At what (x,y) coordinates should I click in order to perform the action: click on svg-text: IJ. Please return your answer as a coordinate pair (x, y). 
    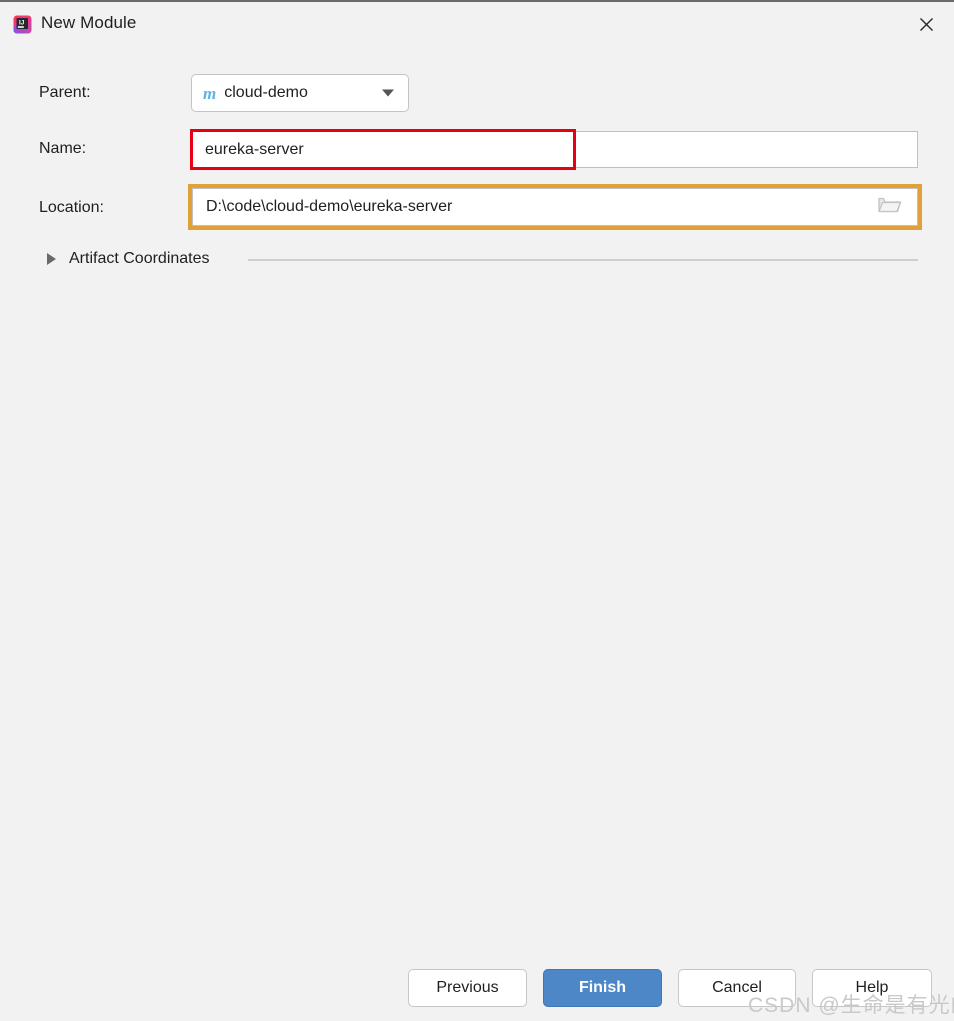
    Looking at the image, I should click on (22, 23).